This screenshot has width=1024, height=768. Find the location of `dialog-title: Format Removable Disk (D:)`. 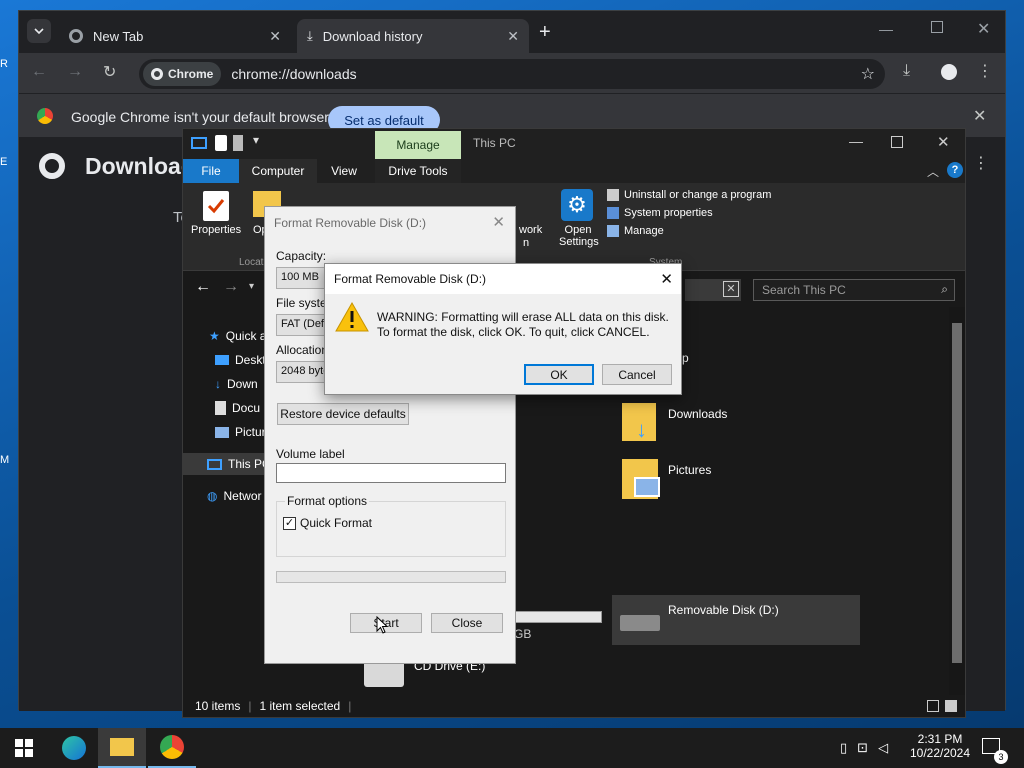

dialog-title: Format Removable Disk (D:) is located at coordinates (350, 223).